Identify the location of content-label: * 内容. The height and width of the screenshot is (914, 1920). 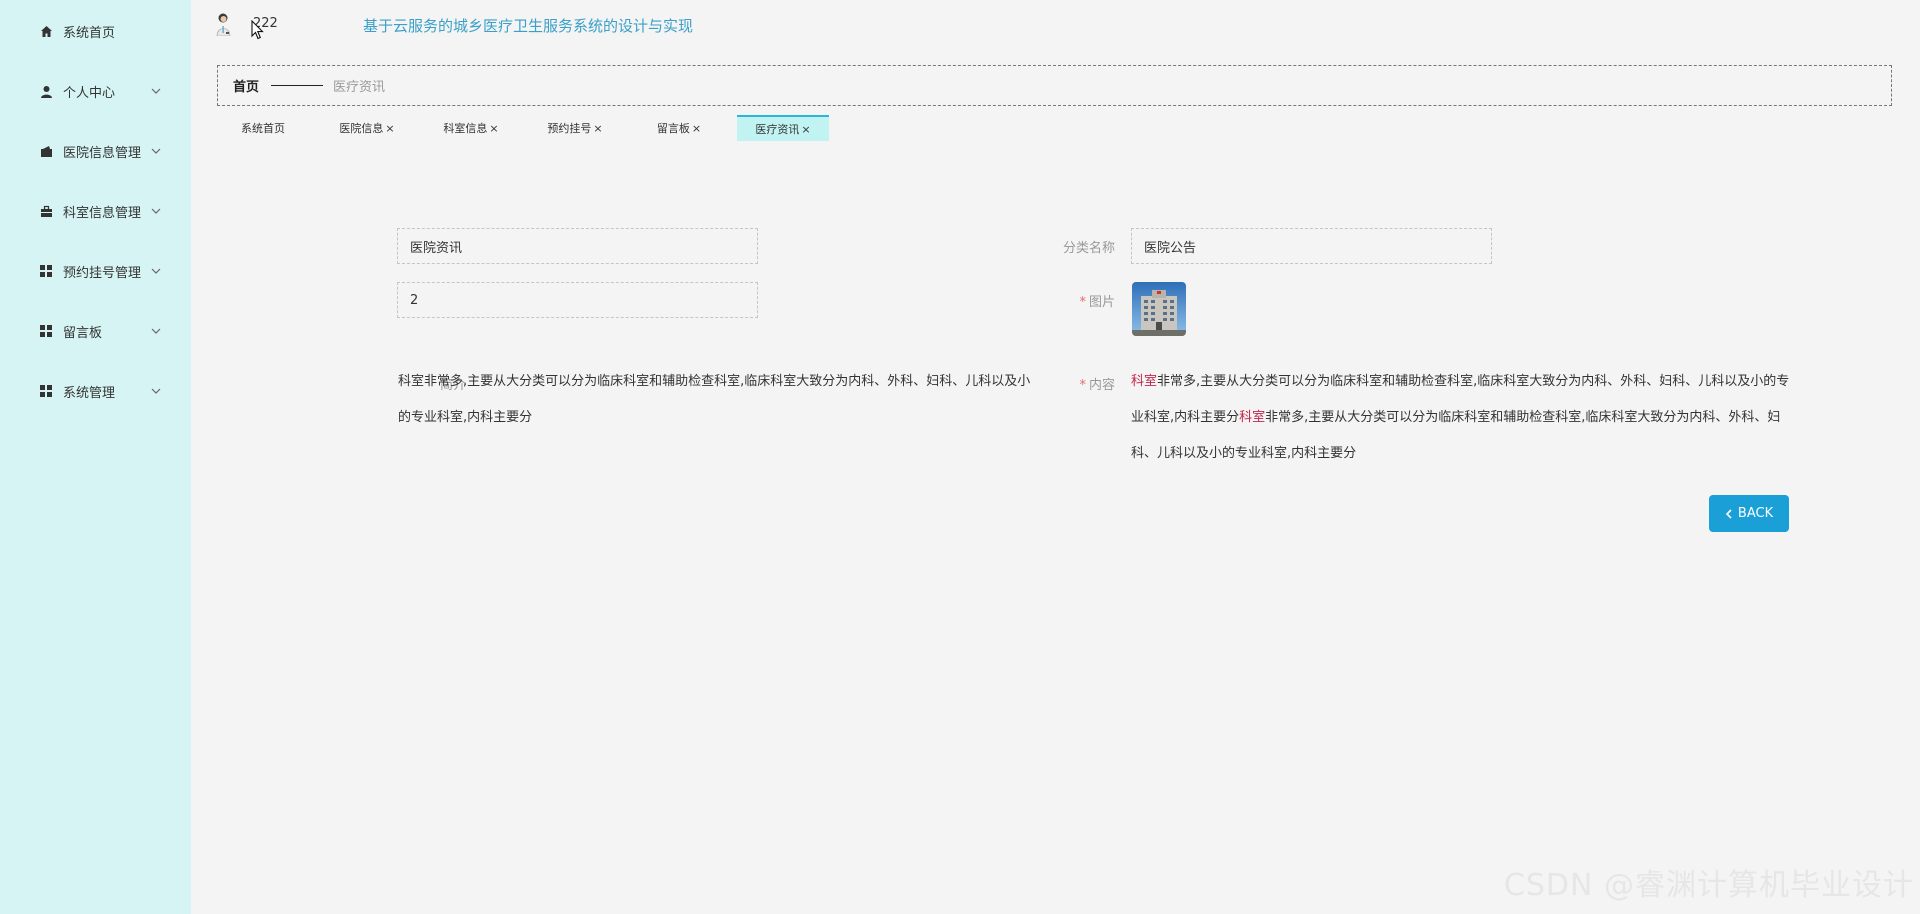
(1097, 385).